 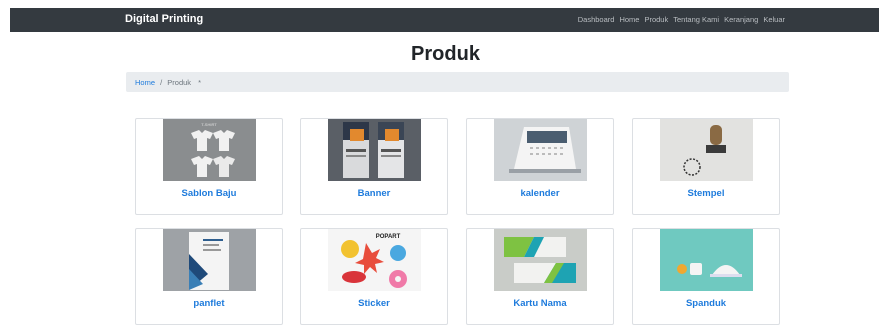 I want to click on product-card-kartu-nama: Kartu Nama, so click(x=540, y=276).